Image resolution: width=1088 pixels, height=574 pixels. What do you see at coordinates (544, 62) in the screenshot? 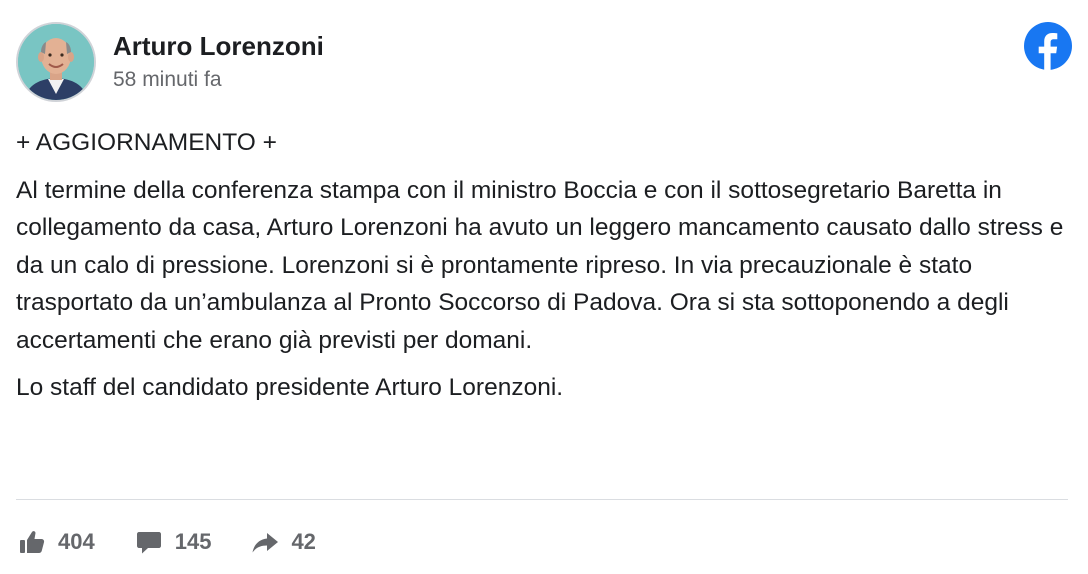
I see `post-header: Arturo Lorenzoni 58 minuti fa` at bounding box center [544, 62].